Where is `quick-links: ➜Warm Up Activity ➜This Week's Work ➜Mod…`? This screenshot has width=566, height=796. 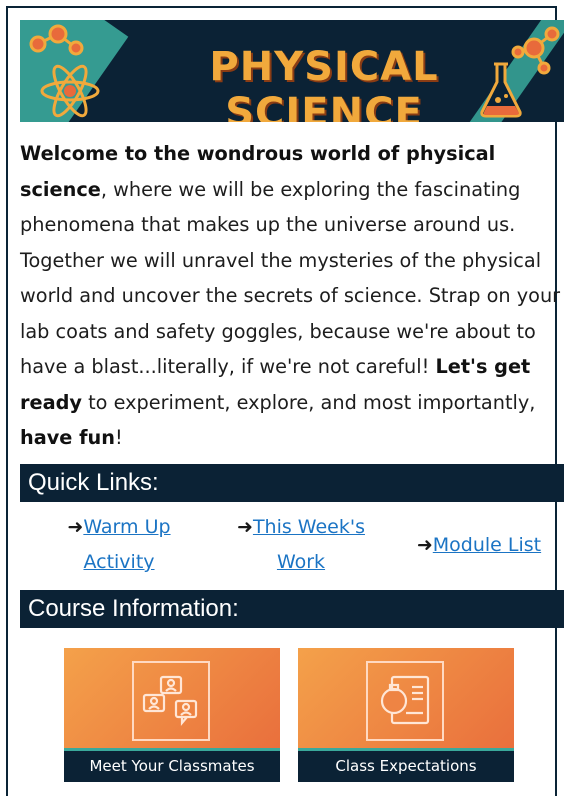 quick-links: ➜Warm Up Activity ➜This Week's Work ➜Mod… is located at coordinates (292, 545).